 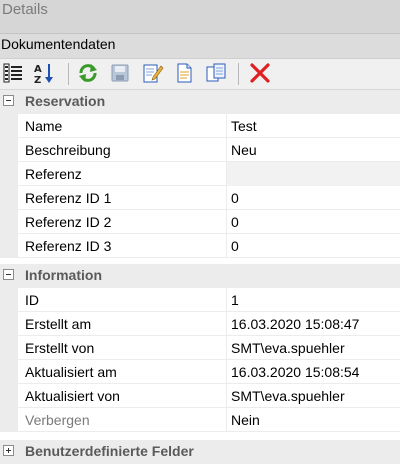 What do you see at coordinates (8, 450) in the screenshot?
I see `expand-icon` at bounding box center [8, 450].